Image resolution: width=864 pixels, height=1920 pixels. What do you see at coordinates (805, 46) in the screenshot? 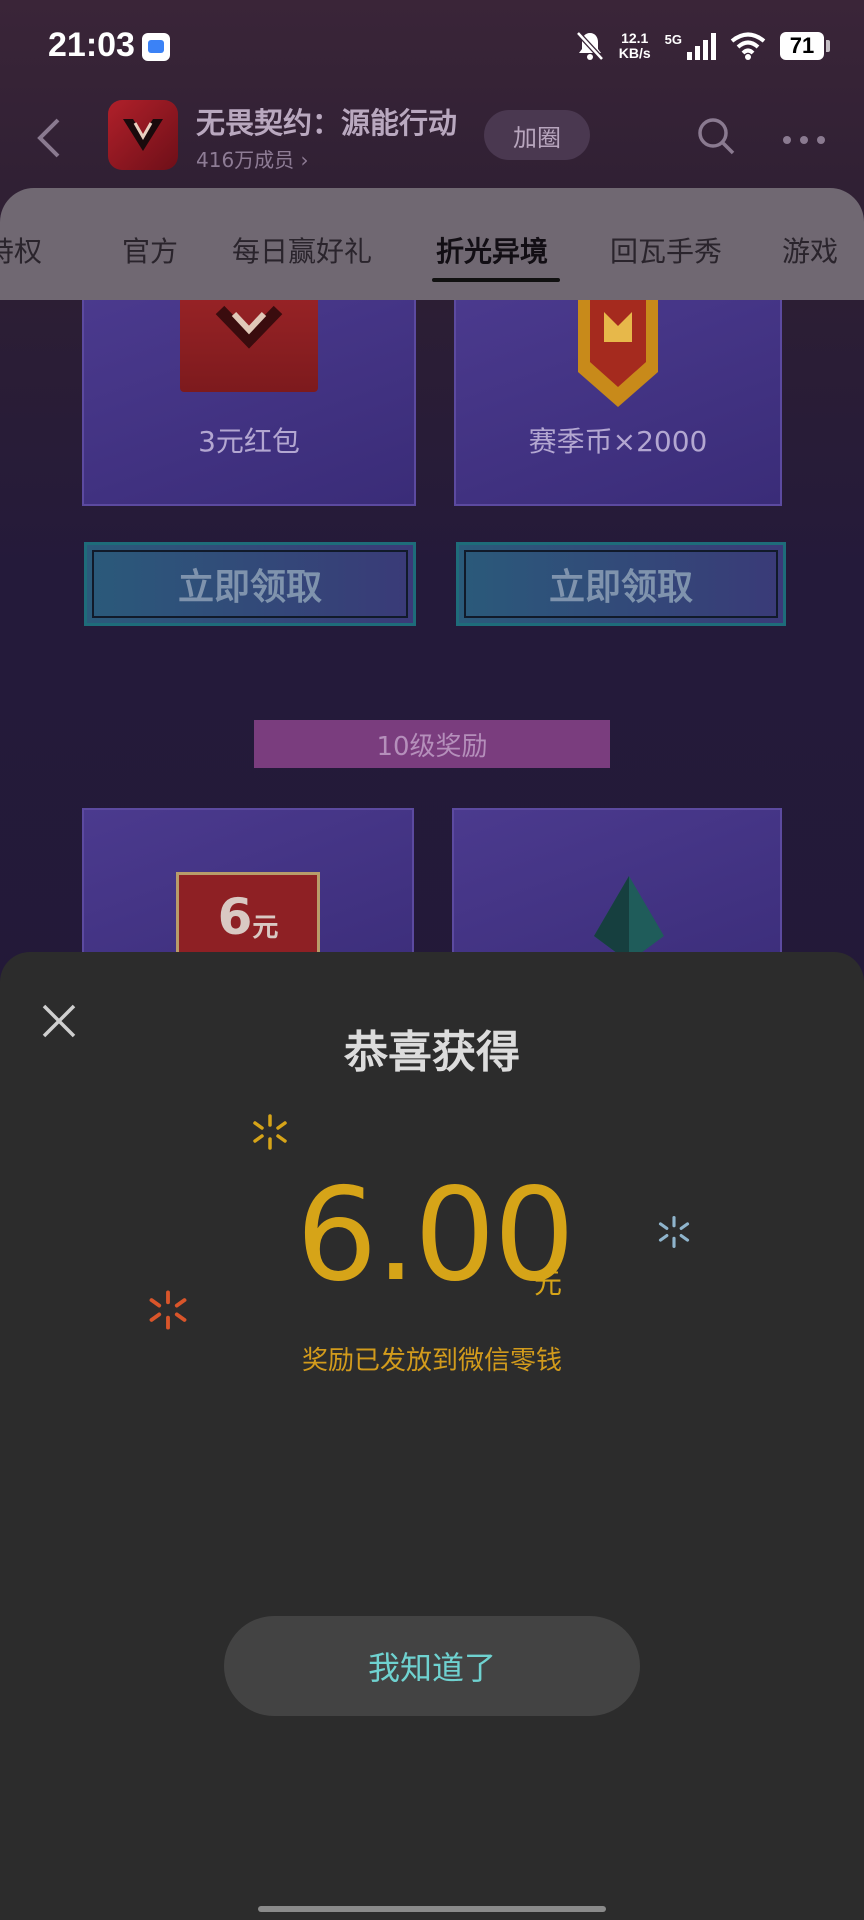
I see `battery-indicator: 71` at bounding box center [805, 46].